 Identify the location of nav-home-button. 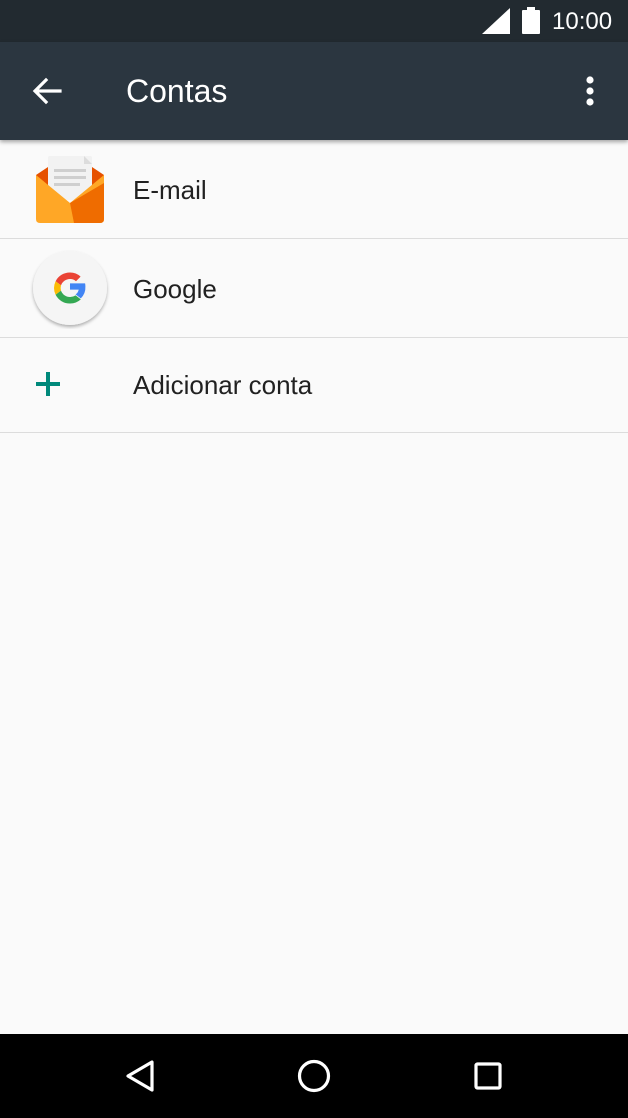
(314, 1076).